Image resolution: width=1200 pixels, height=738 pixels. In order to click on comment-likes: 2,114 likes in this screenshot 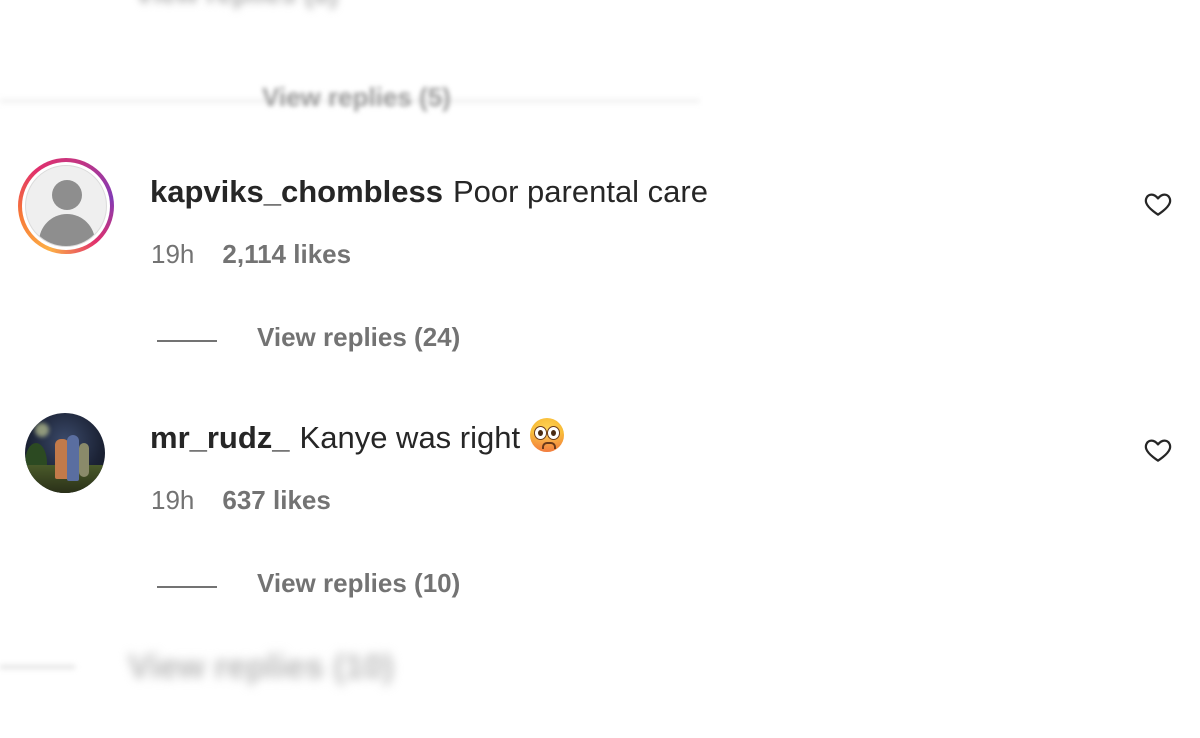, I will do `click(286, 254)`.